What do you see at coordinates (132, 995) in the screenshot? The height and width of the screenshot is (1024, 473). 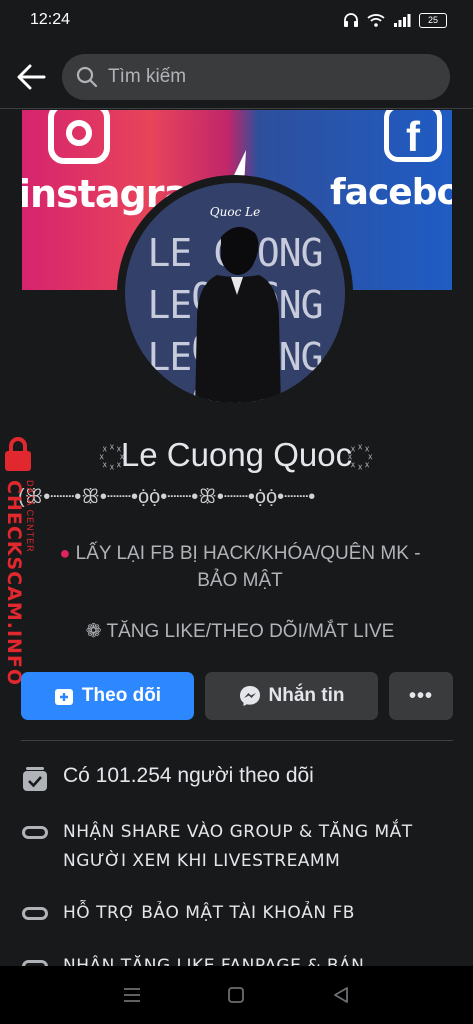 I see `menu-icon` at bounding box center [132, 995].